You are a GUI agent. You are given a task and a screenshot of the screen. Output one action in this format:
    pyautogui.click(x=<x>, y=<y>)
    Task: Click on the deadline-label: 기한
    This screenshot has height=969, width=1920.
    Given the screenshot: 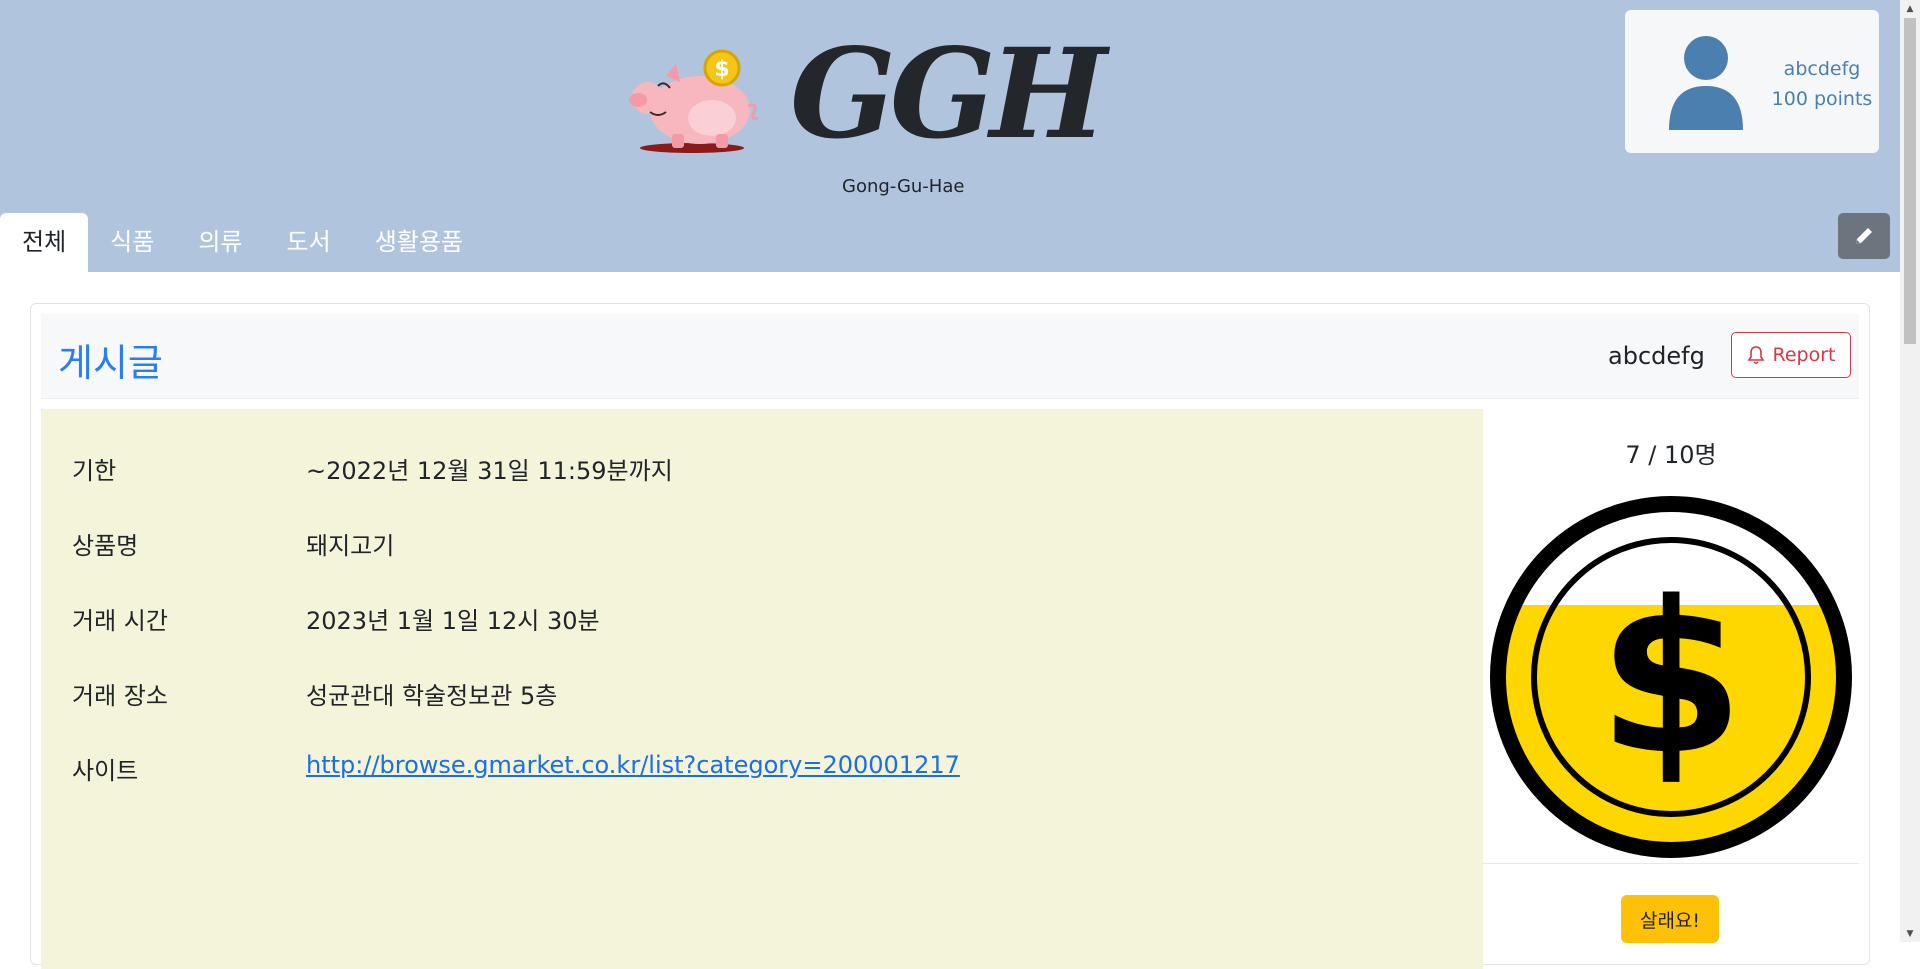 What is the action you would take?
    pyautogui.click(x=94, y=471)
    